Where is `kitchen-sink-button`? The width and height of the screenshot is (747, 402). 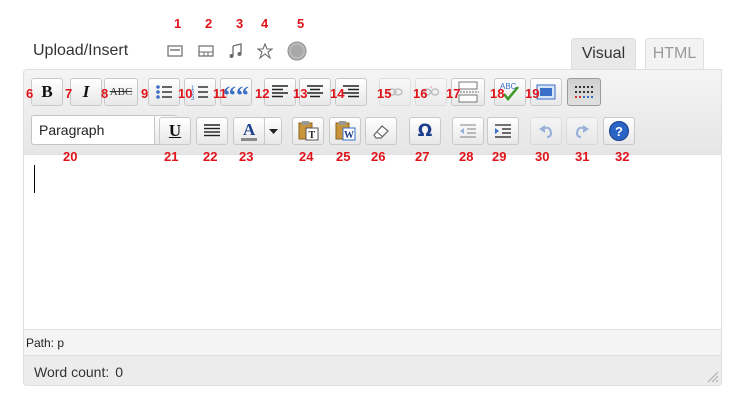 kitchen-sink-button is located at coordinates (584, 92).